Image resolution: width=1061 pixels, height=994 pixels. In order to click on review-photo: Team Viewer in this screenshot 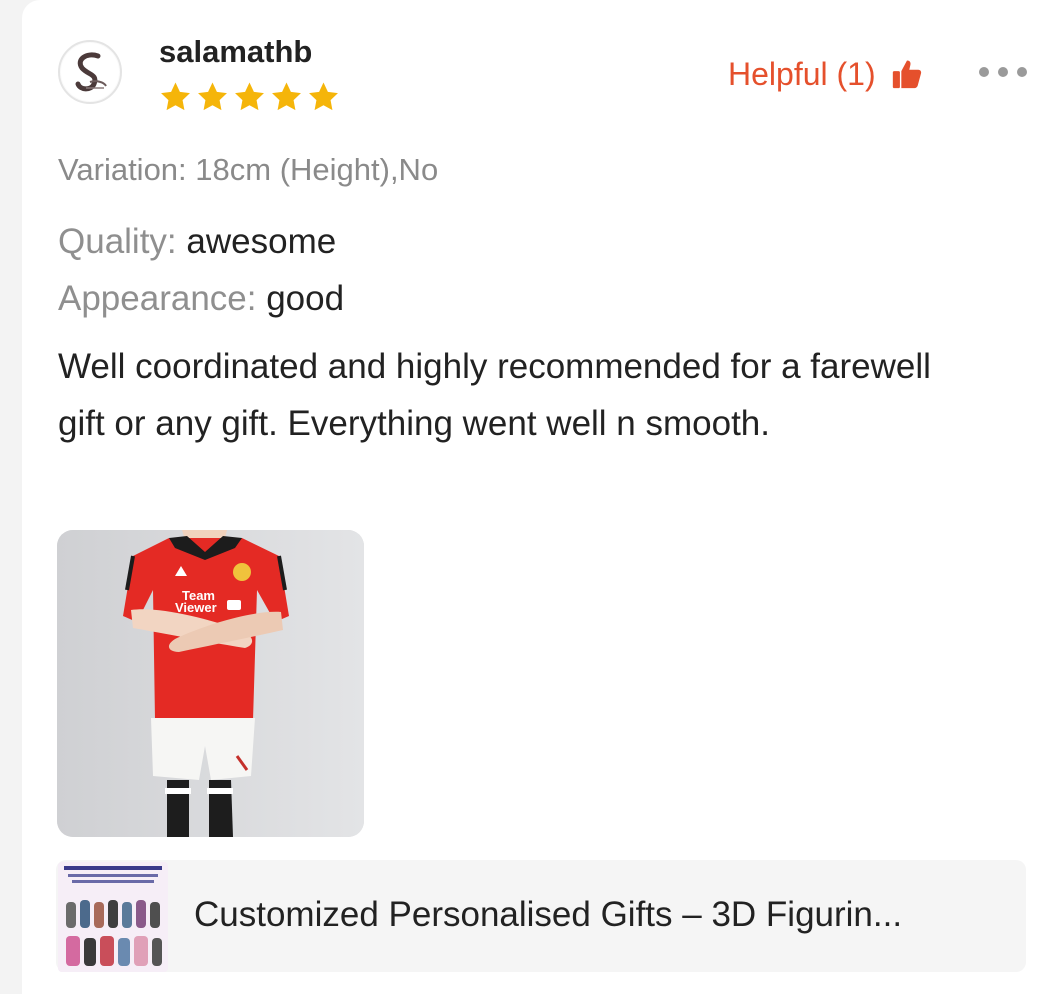, I will do `click(210, 683)`.